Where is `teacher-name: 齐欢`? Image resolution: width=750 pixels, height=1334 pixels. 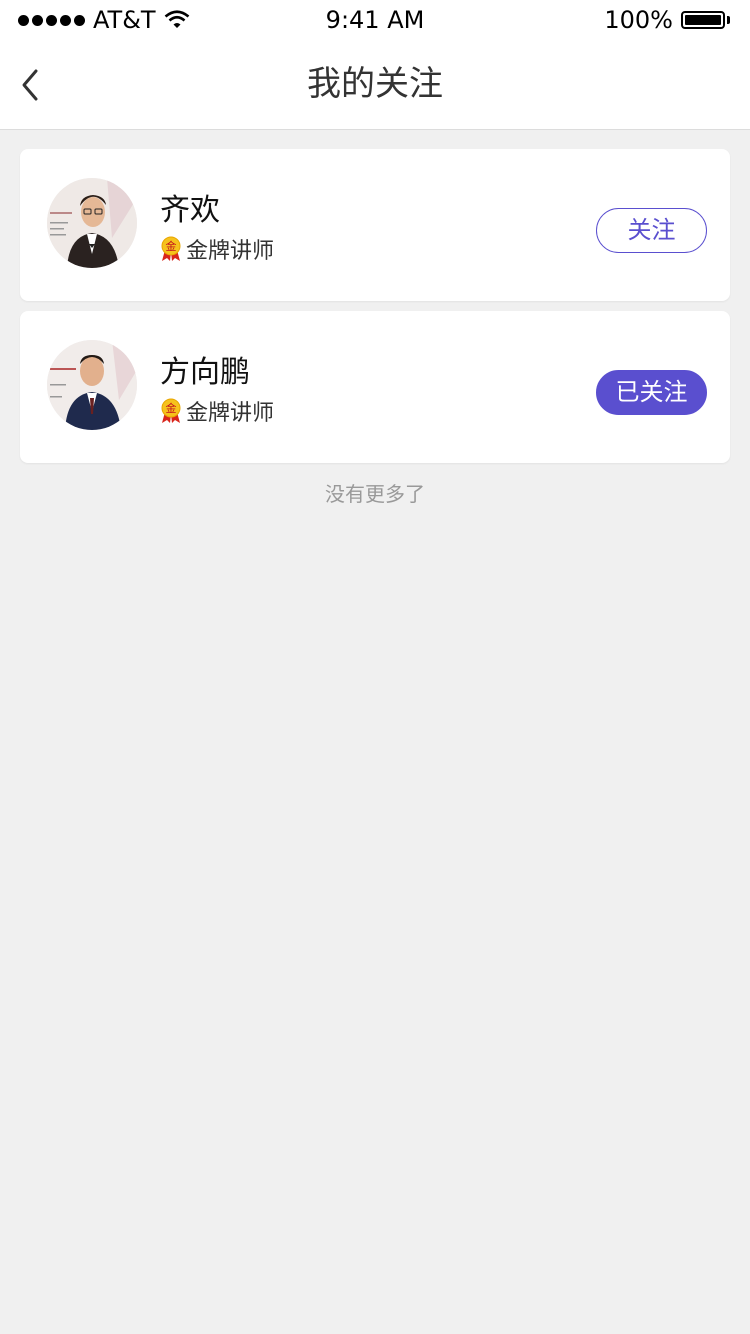 teacher-name: 齐欢 is located at coordinates (190, 210).